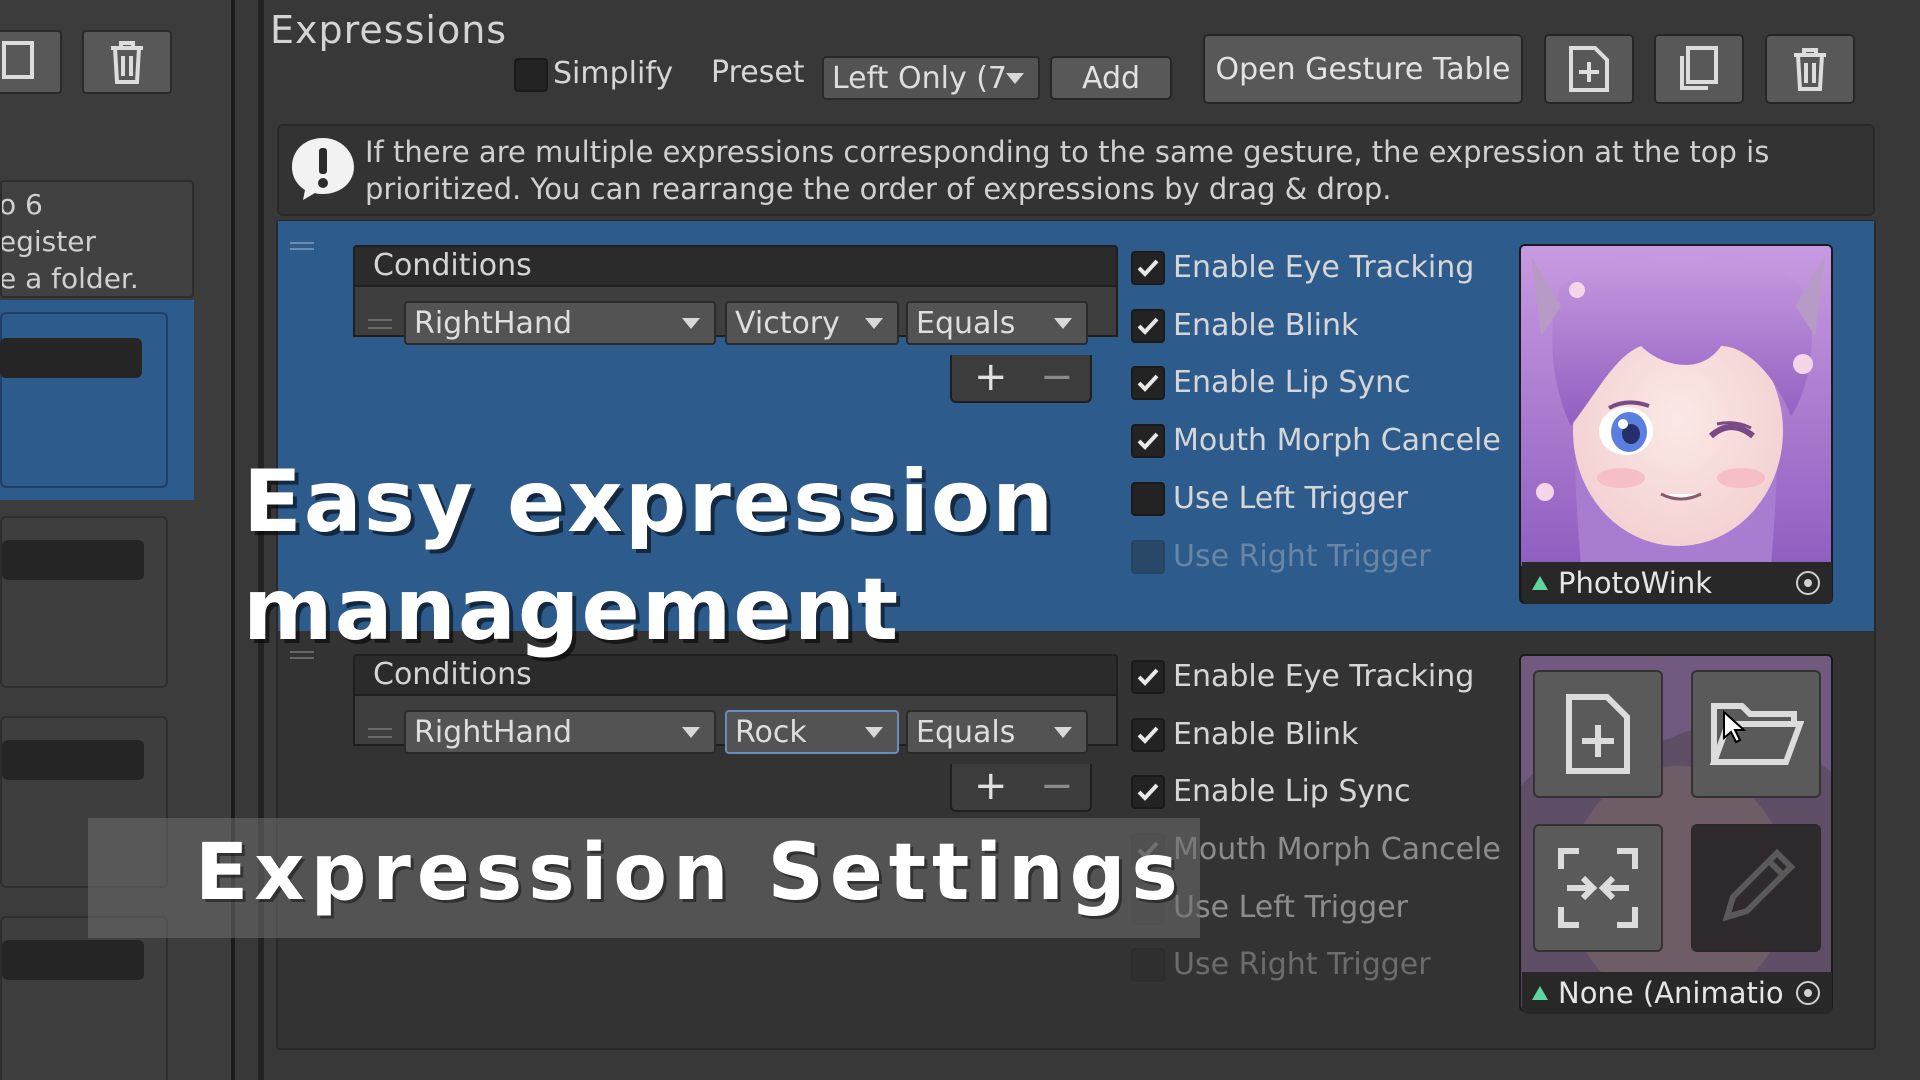  Describe the element at coordinates (21, 204) in the screenshot. I see `left-note-line: to 6` at that location.